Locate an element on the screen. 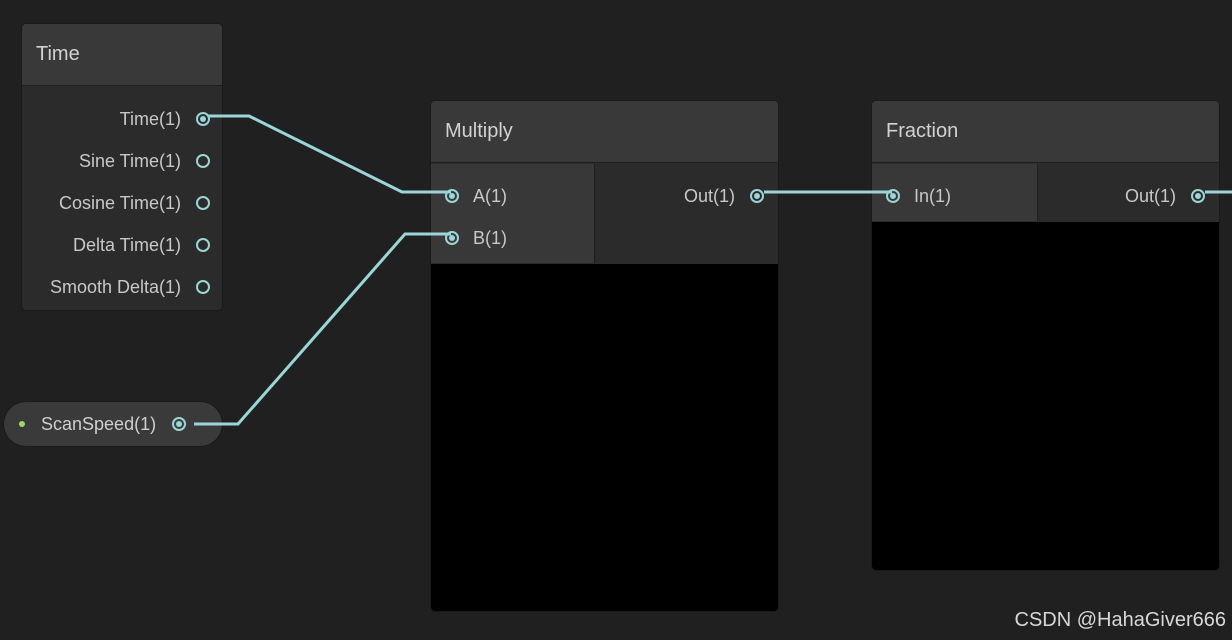 The image size is (1232, 640). fraction-input-in: In(1) is located at coordinates (918, 196).